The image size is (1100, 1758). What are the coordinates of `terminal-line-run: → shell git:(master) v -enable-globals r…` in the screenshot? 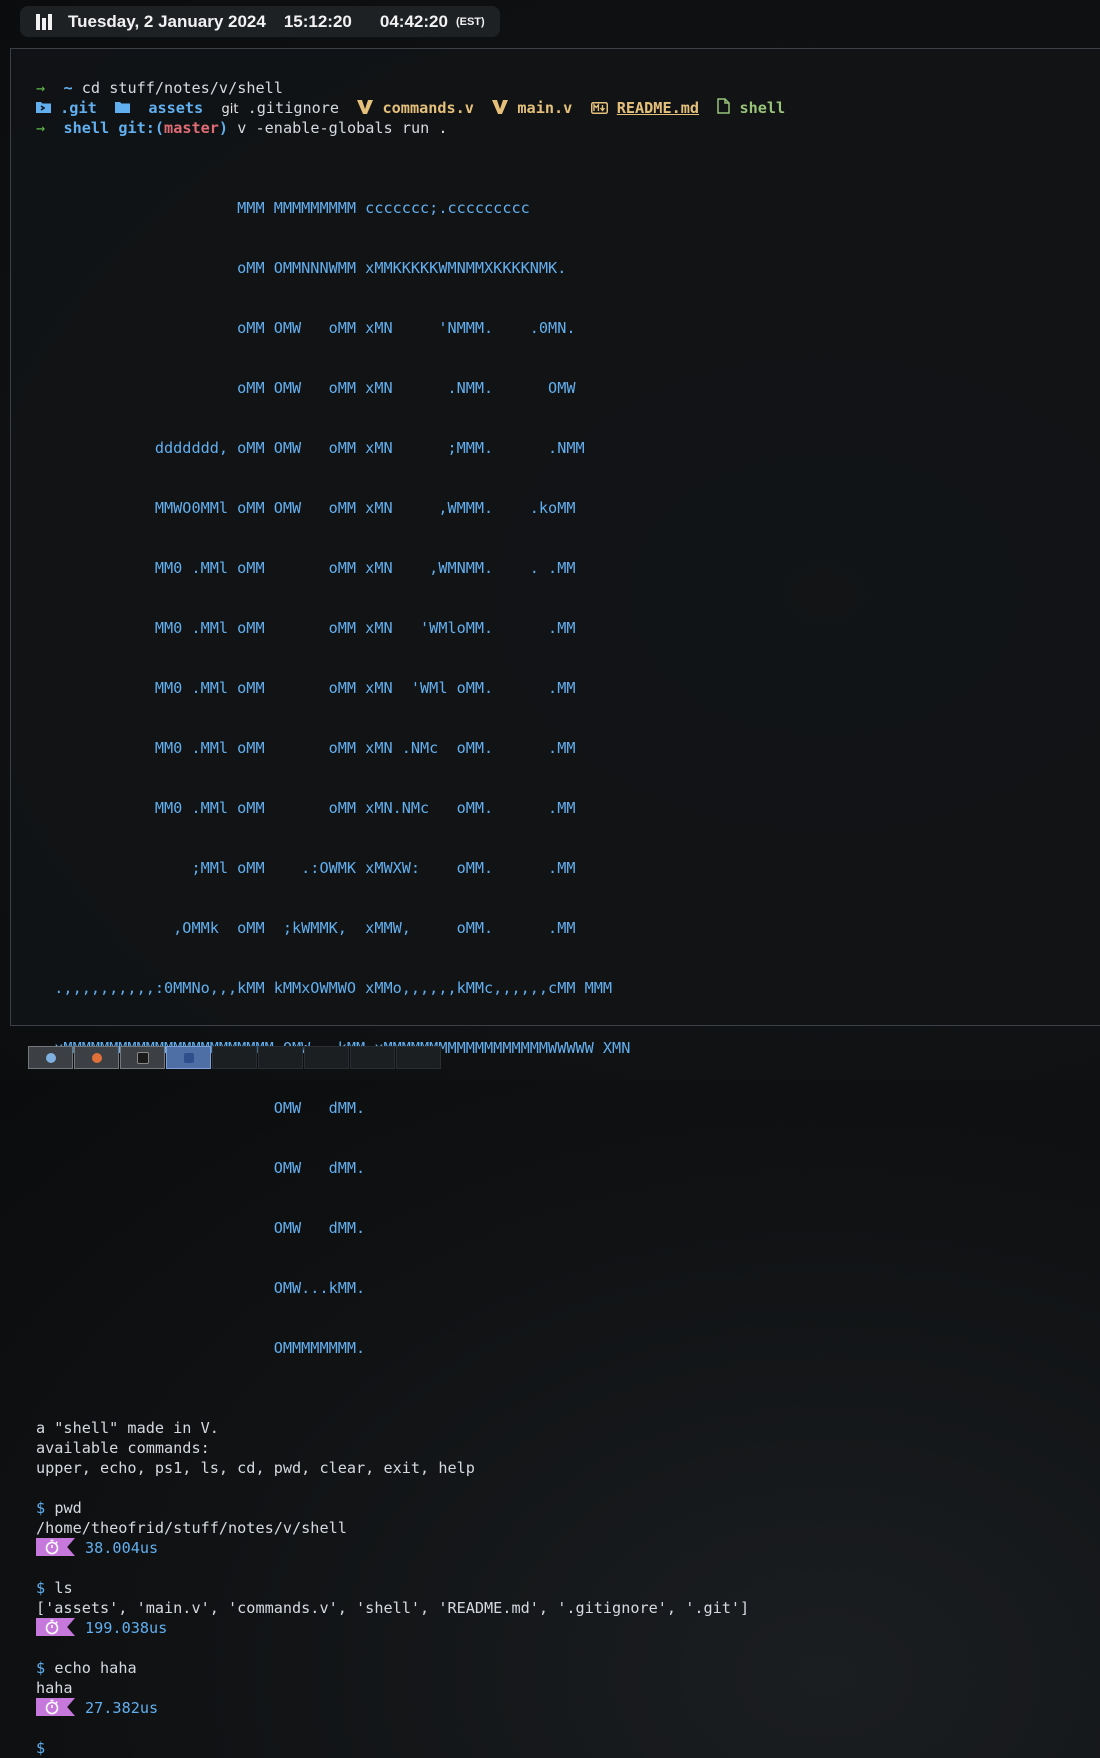 It's located at (410, 128).